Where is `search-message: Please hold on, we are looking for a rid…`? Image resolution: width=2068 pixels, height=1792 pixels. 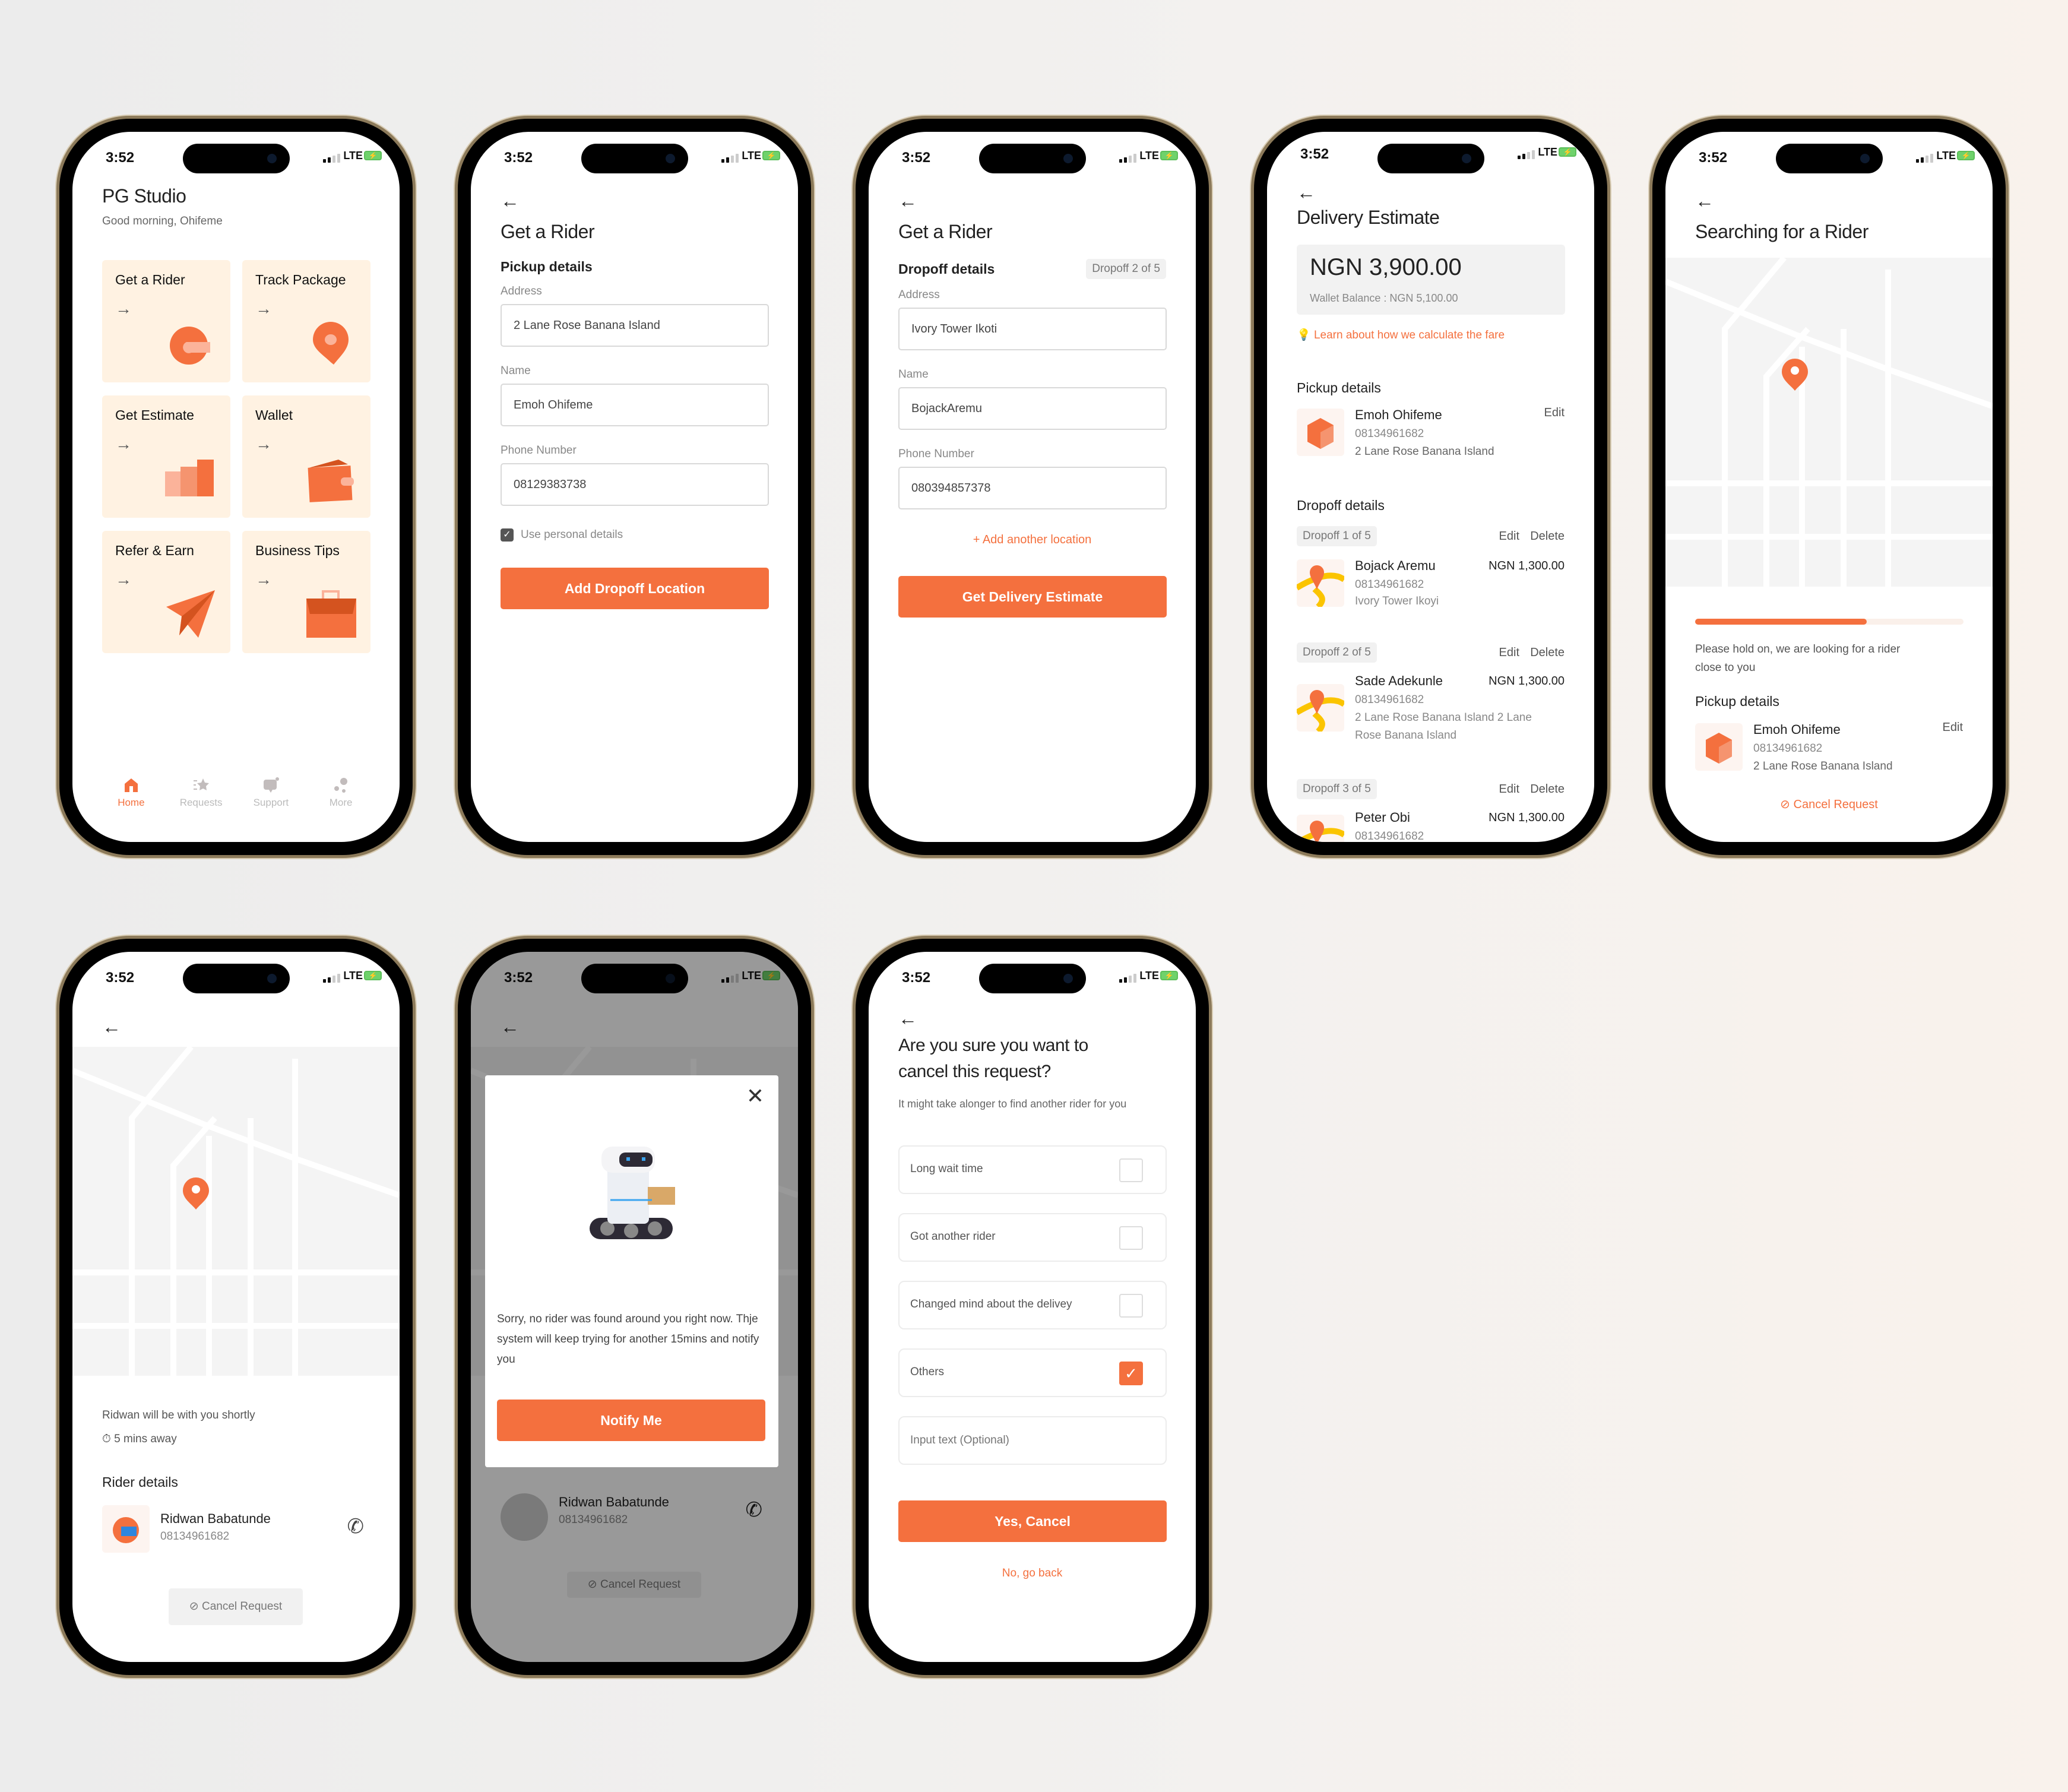
search-message: Please hold on, we are looking for a rid… is located at coordinates (1798, 658).